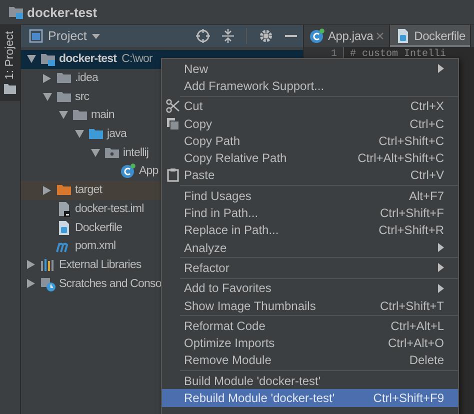 This screenshot has width=474, height=414. What do you see at coordinates (137, 59) in the screenshot?
I see `path-text: C:\wor` at bounding box center [137, 59].